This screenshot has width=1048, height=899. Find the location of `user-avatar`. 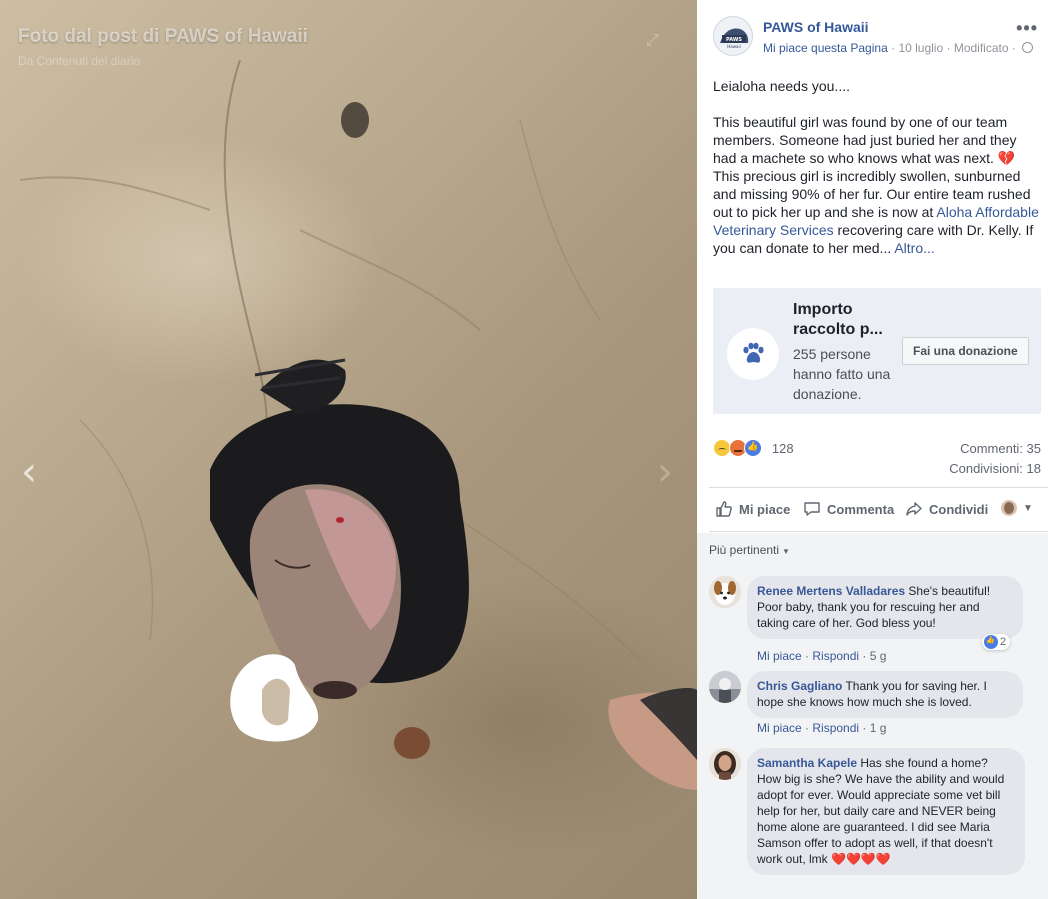

user-avatar is located at coordinates (1009, 508).